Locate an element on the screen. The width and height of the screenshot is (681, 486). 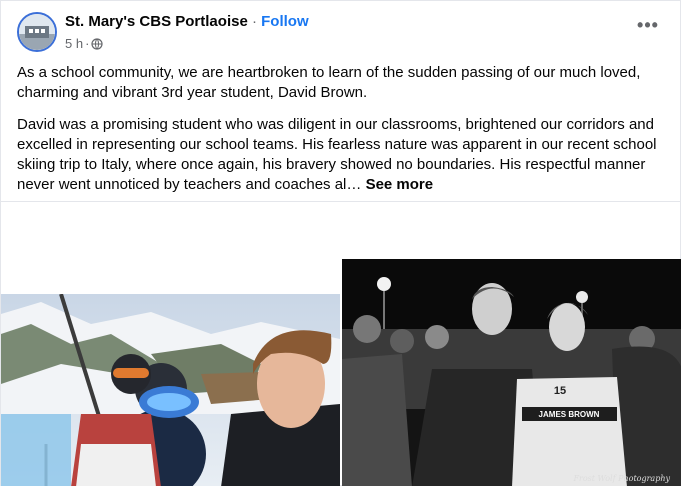
follow-button: Follow is located at coordinates (285, 21).